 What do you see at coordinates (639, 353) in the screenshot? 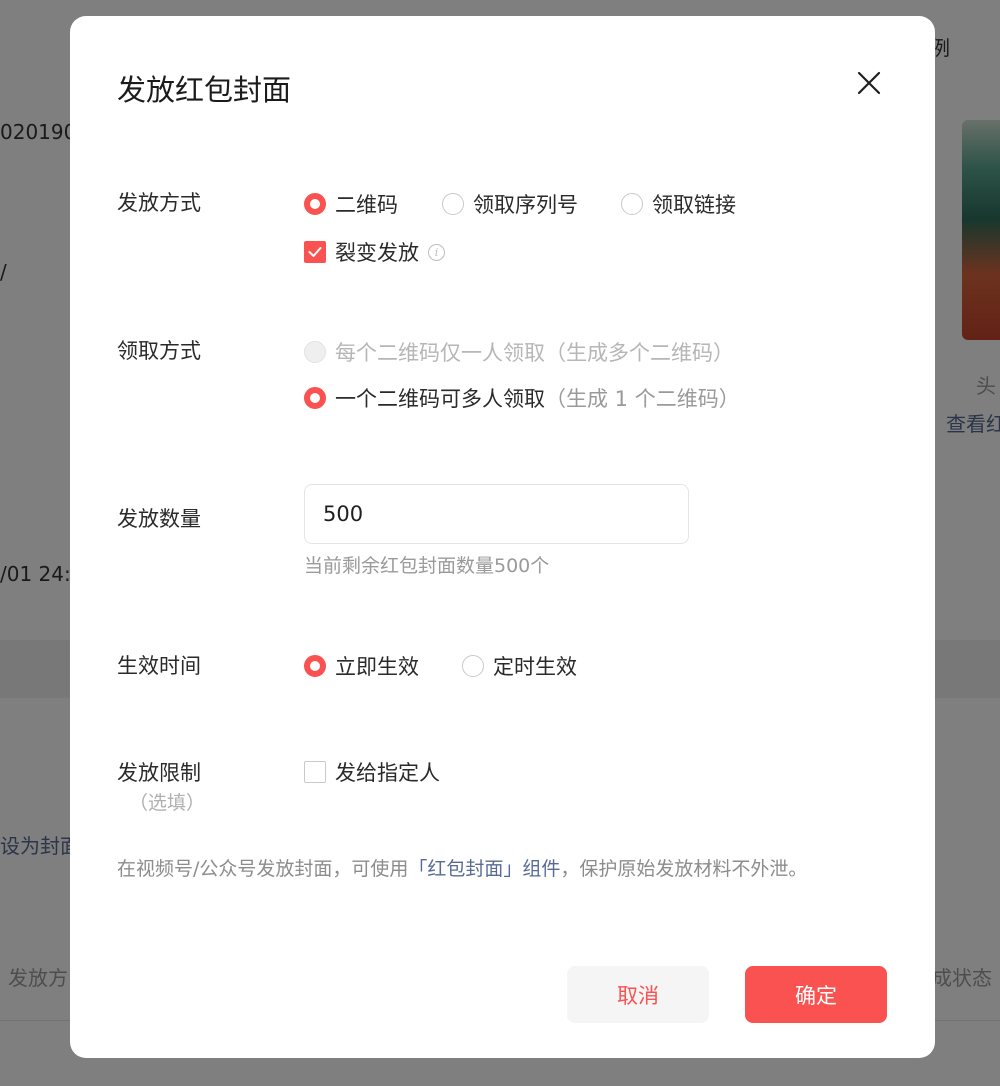
I see `radio-single-claim-note: （生成多个二维码）` at bounding box center [639, 353].